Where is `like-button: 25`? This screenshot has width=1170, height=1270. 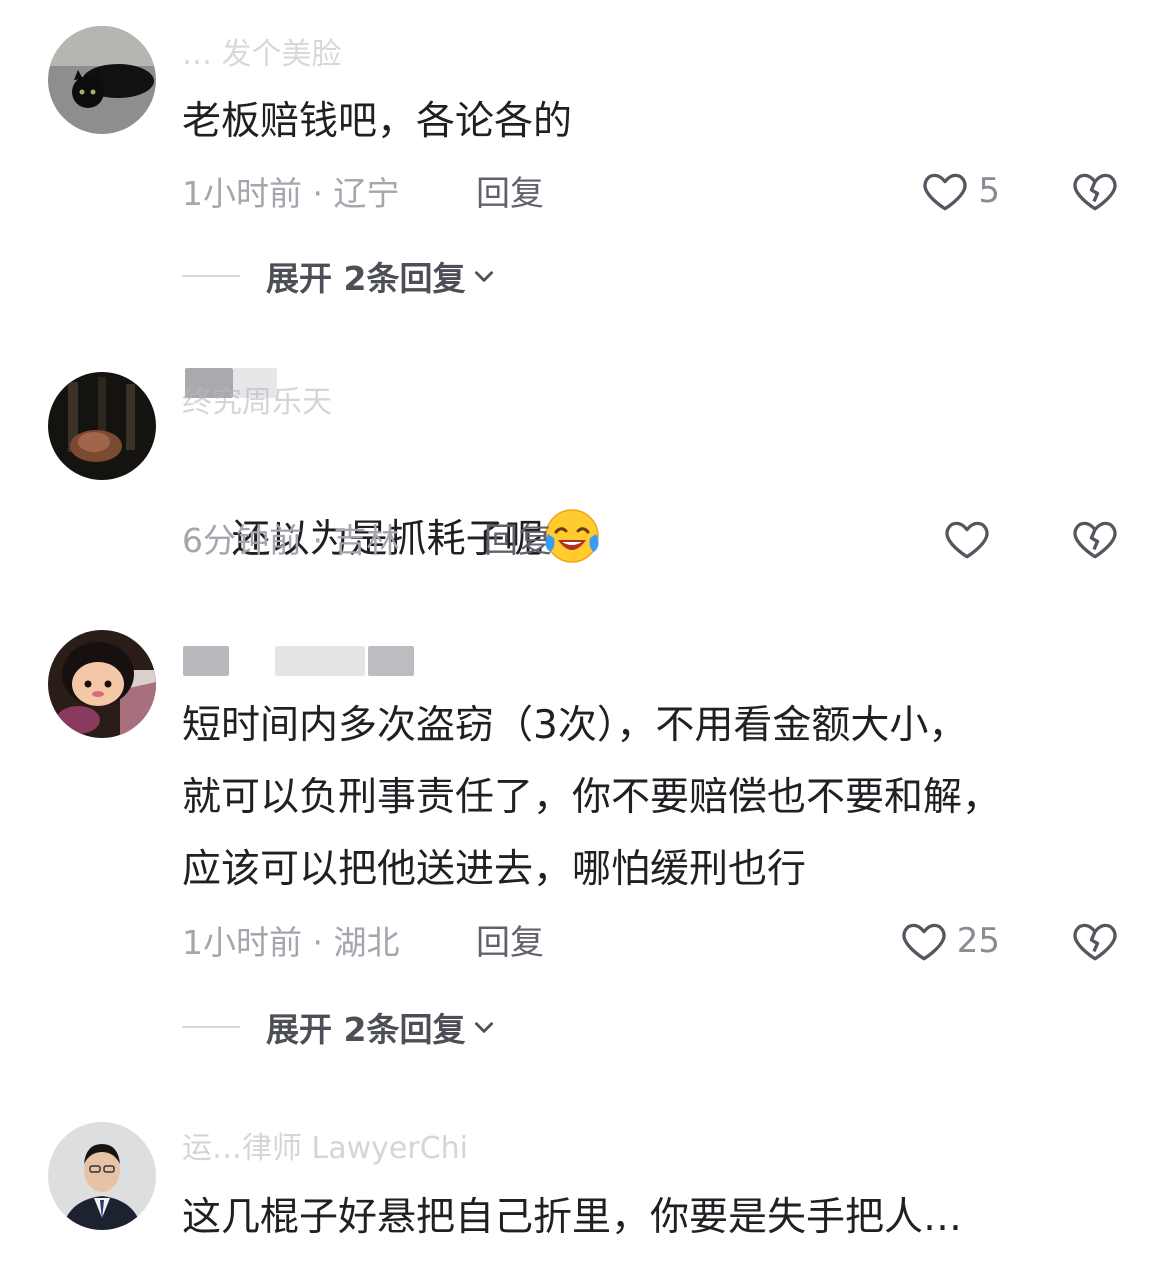
like-button: 25 is located at coordinates (949, 941).